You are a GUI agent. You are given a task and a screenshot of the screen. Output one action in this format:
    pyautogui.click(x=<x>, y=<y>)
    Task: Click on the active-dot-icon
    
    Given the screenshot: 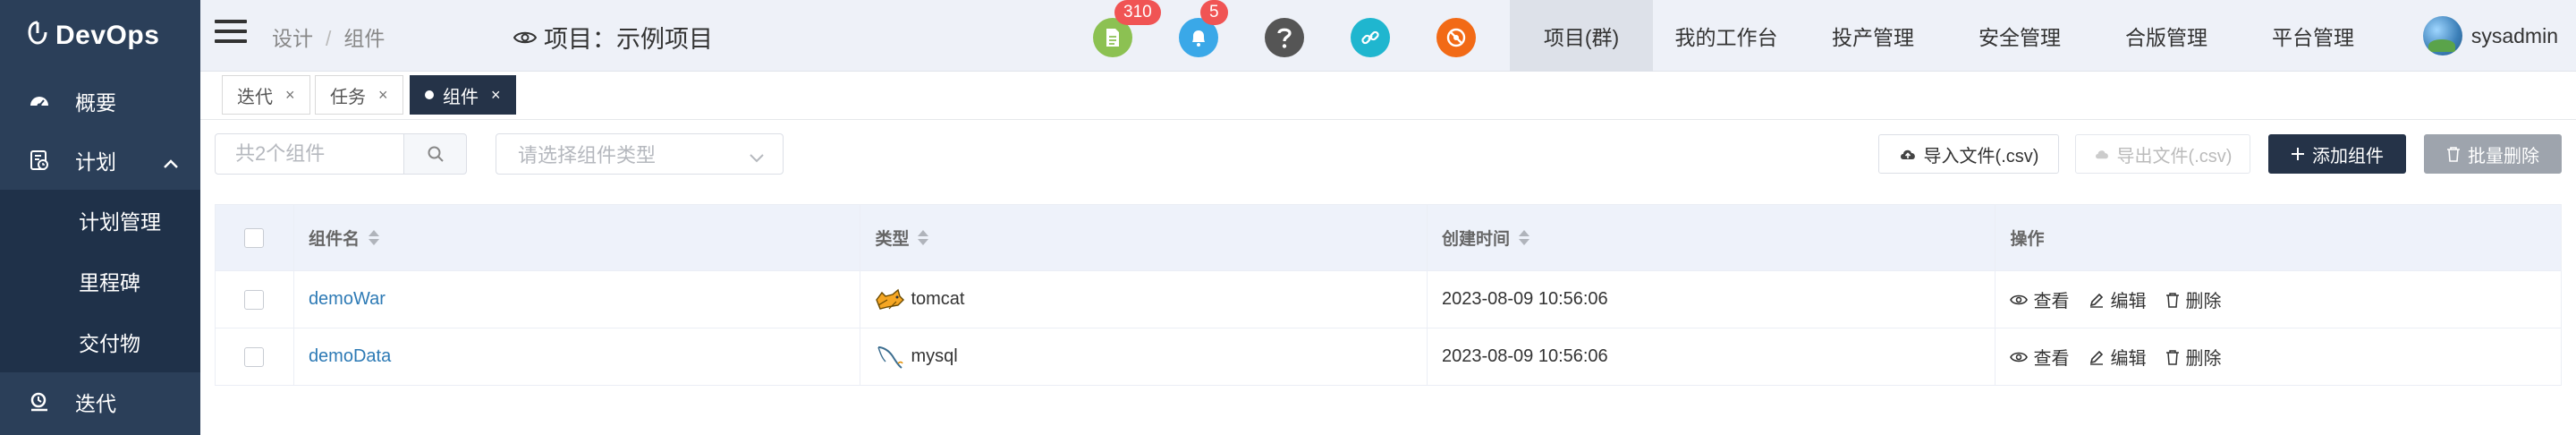 What is the action you would take?
    pyautogui.click(x=429, y=94)
    